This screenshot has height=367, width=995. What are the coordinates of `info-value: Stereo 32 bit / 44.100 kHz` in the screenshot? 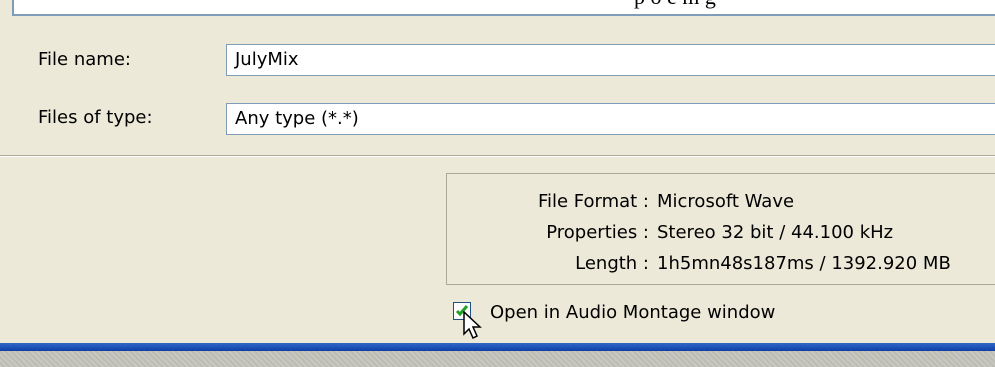 It's located at (775, 232).